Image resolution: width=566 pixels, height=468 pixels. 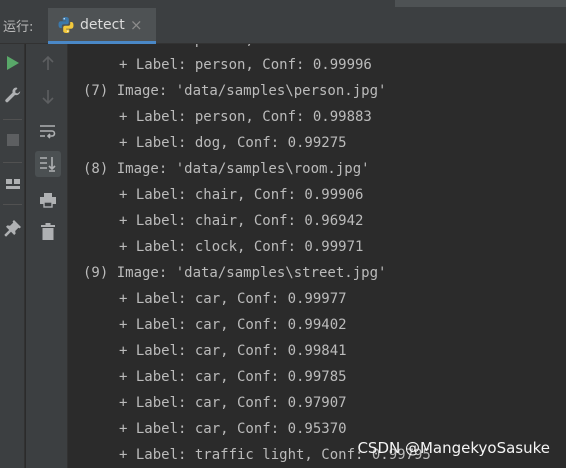 I want to click on print-button, so click(x=48, y=200).